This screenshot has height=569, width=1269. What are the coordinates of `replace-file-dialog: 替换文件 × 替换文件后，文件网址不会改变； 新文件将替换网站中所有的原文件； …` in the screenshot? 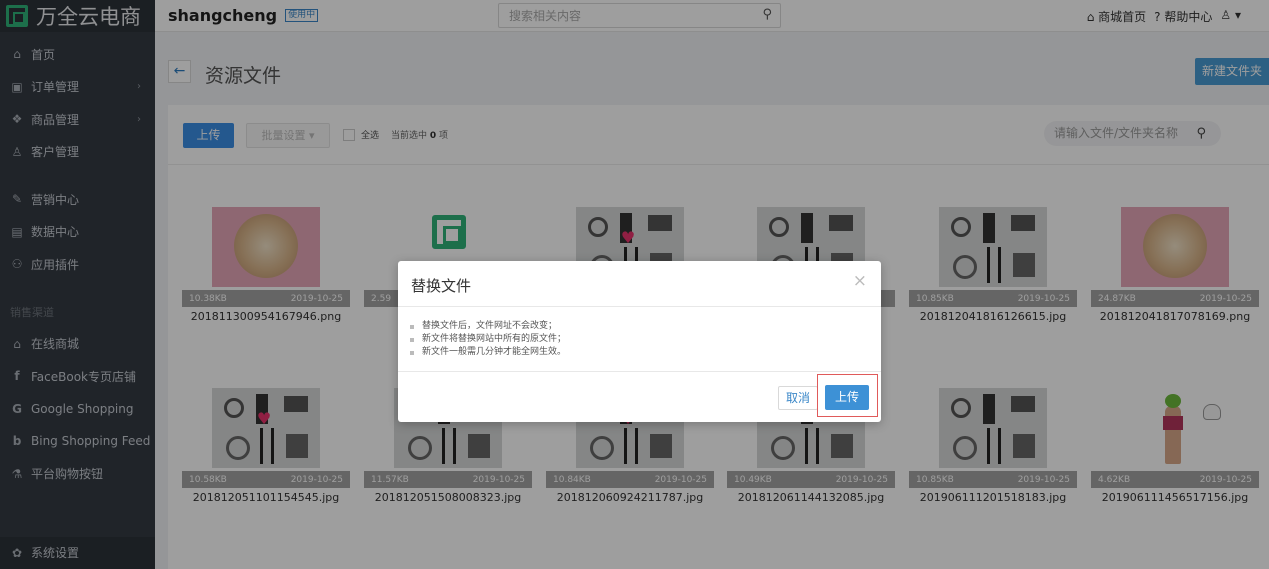 It's located at (639, 341).